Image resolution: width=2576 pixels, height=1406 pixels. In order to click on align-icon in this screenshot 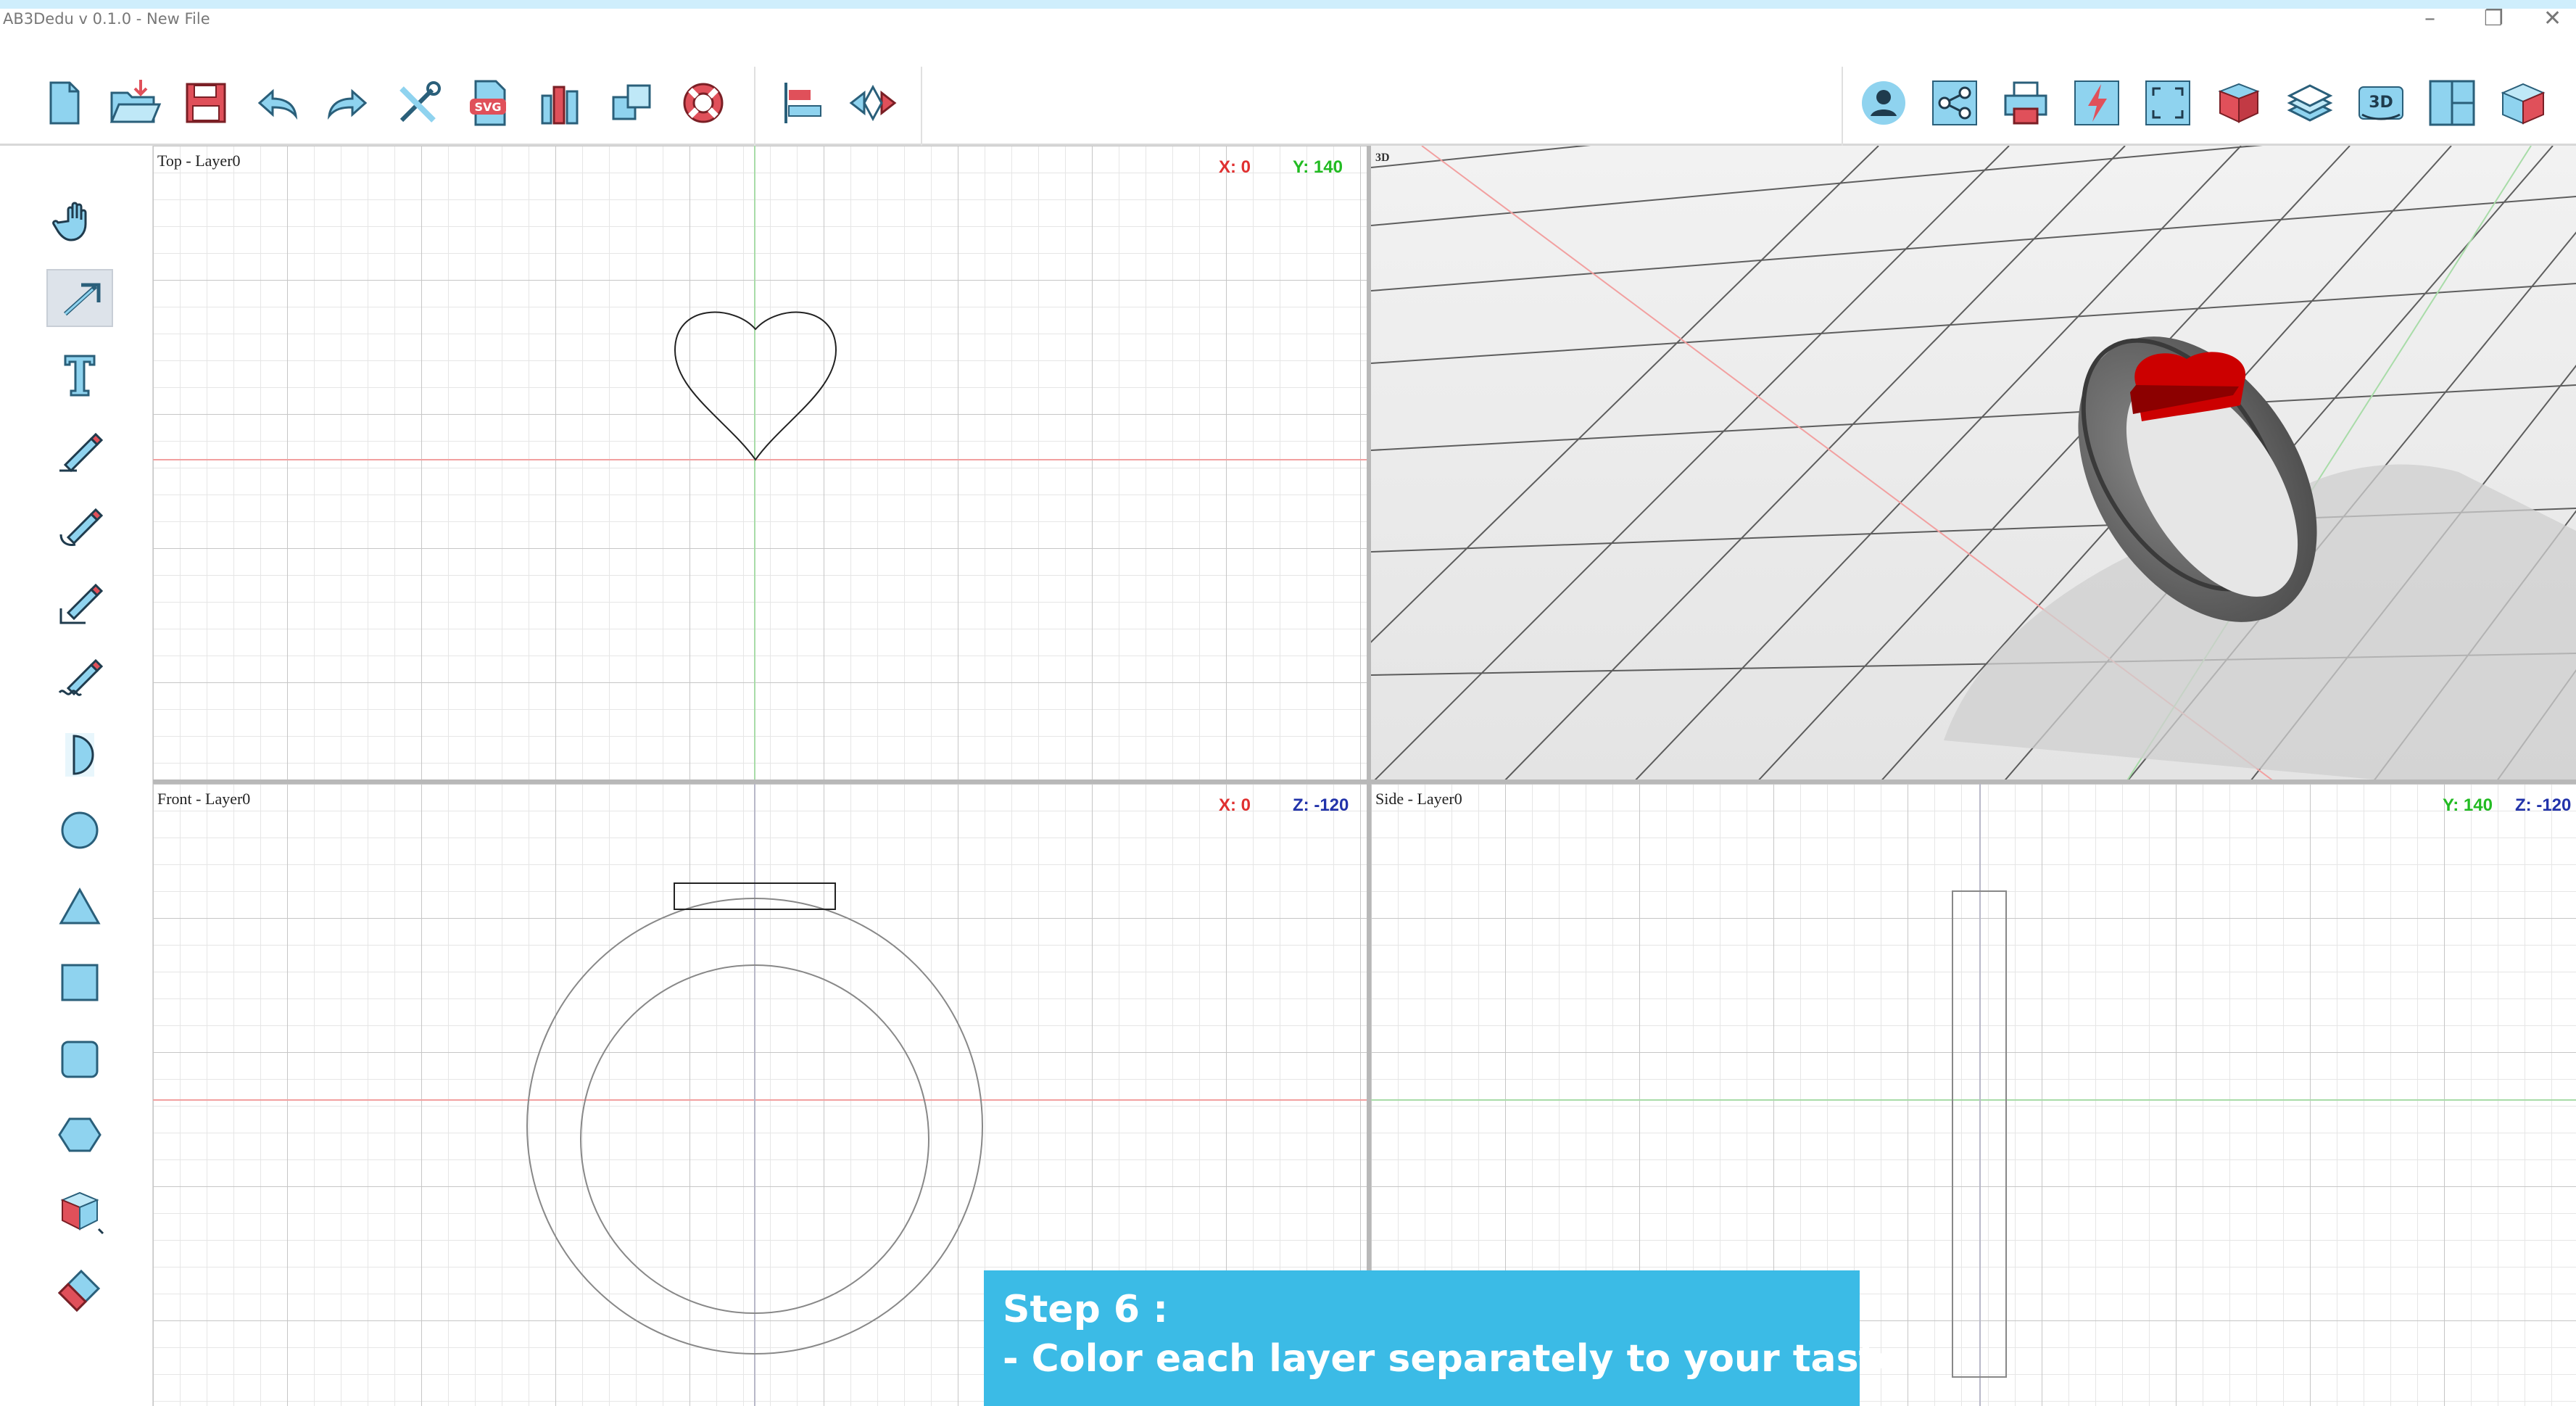, I will do `click(803, 103)`.